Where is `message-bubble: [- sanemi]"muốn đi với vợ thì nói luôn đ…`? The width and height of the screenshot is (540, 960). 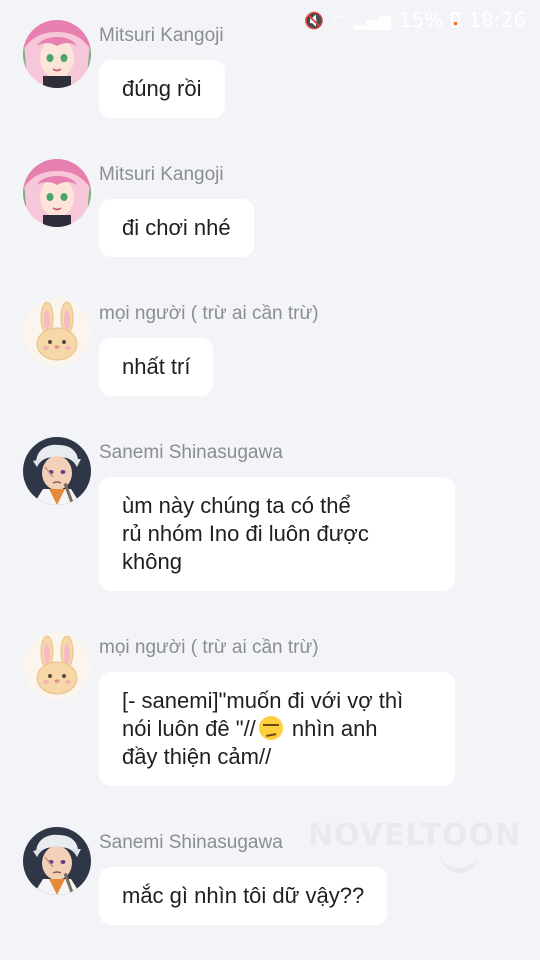 message-bubble: [- sanemi]"muốn đi với vợ thì nói luôn đ… is located at coordinates (277, 729).